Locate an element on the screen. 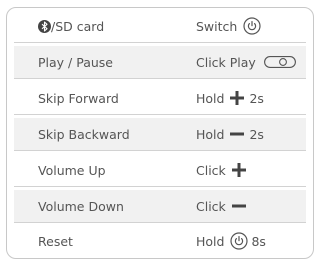  action-label: Play / Pause is located at coordinates (75, 62).